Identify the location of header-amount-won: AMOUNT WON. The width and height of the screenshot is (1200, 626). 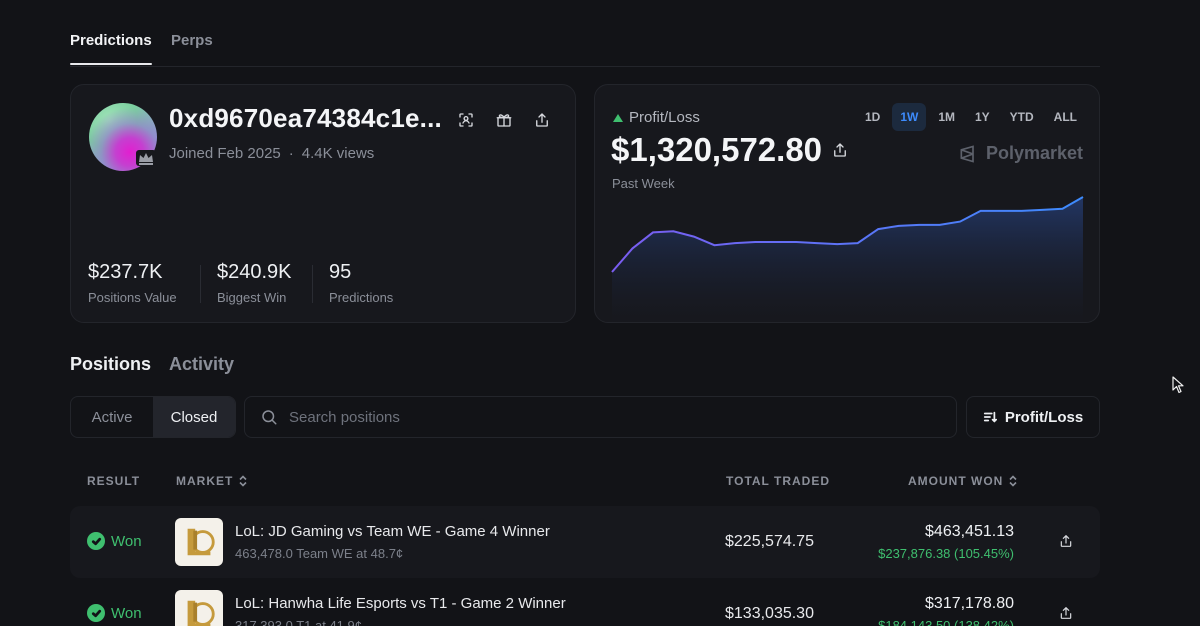
(963, 481).